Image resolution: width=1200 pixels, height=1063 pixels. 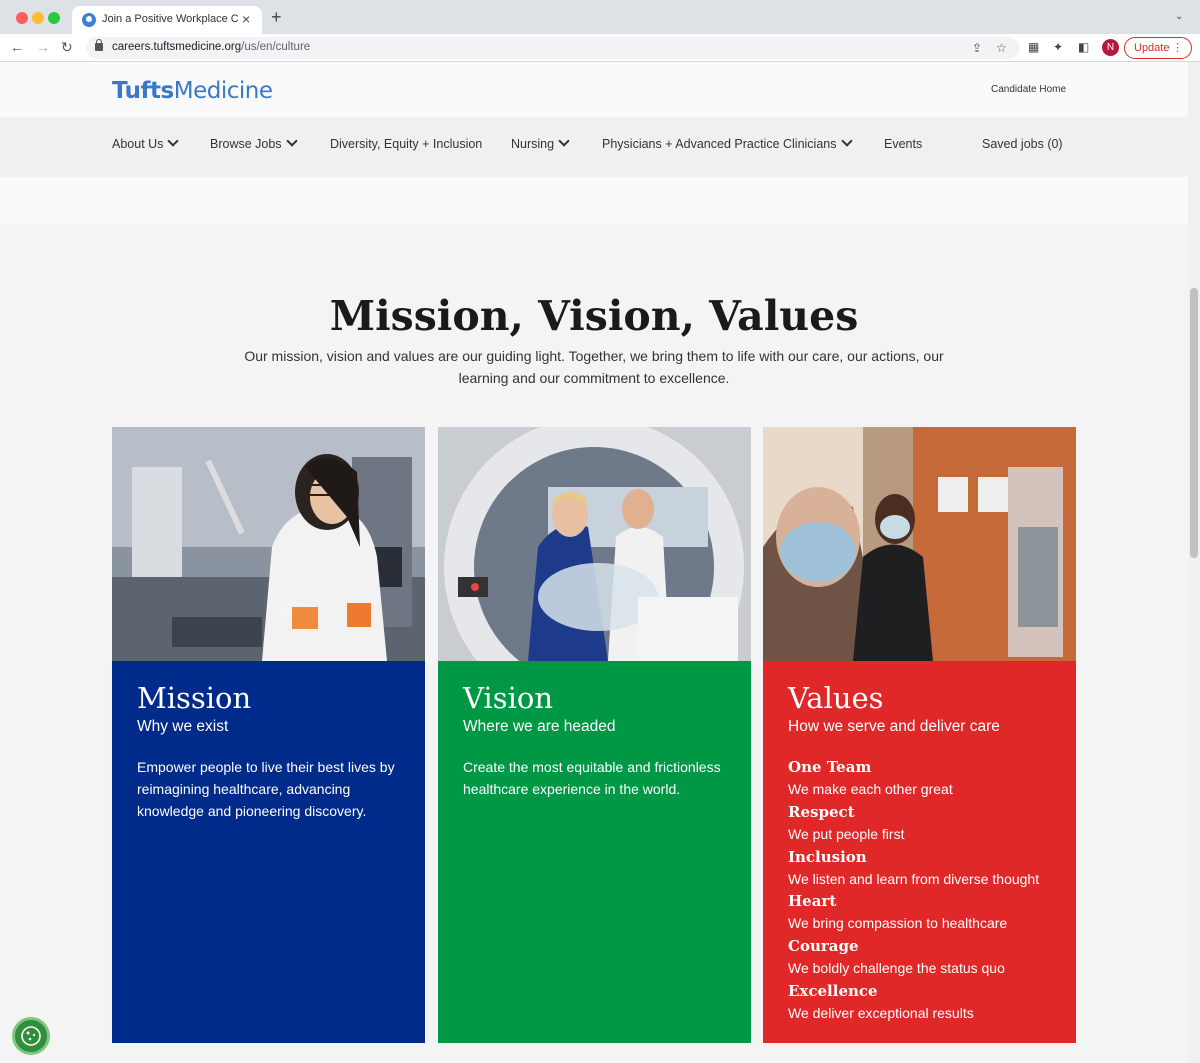 What do you see at coordinates (194, 698) in the screenshot?
I see `mission-heading: Mission` at bounding box center [194, 698].